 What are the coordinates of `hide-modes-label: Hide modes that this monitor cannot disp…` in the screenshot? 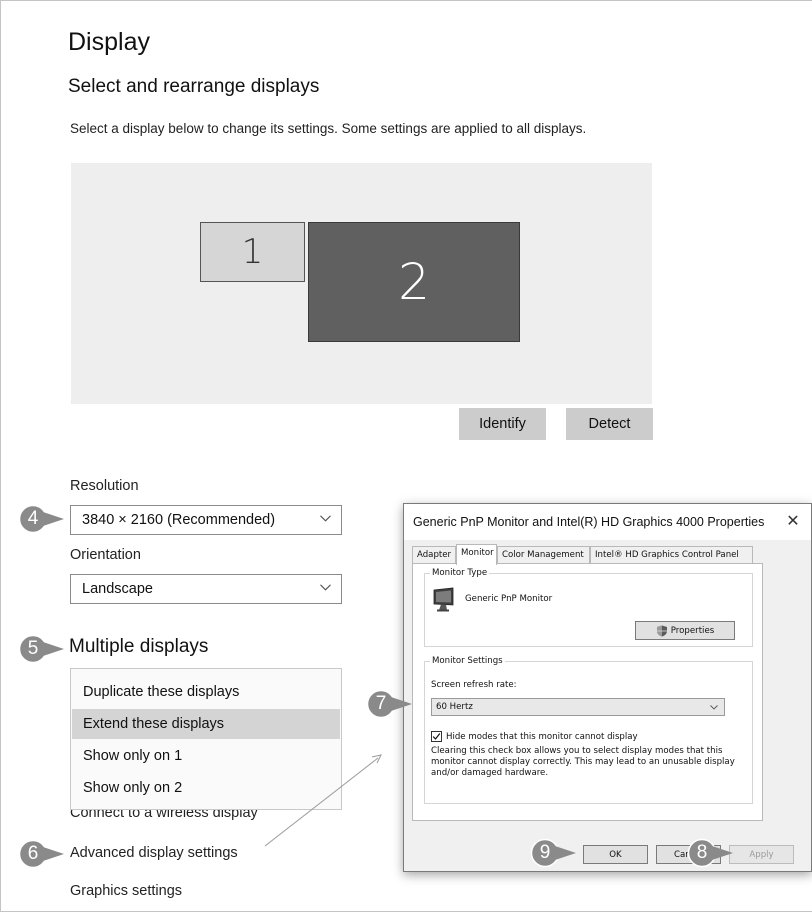 It's located at (542, 737).